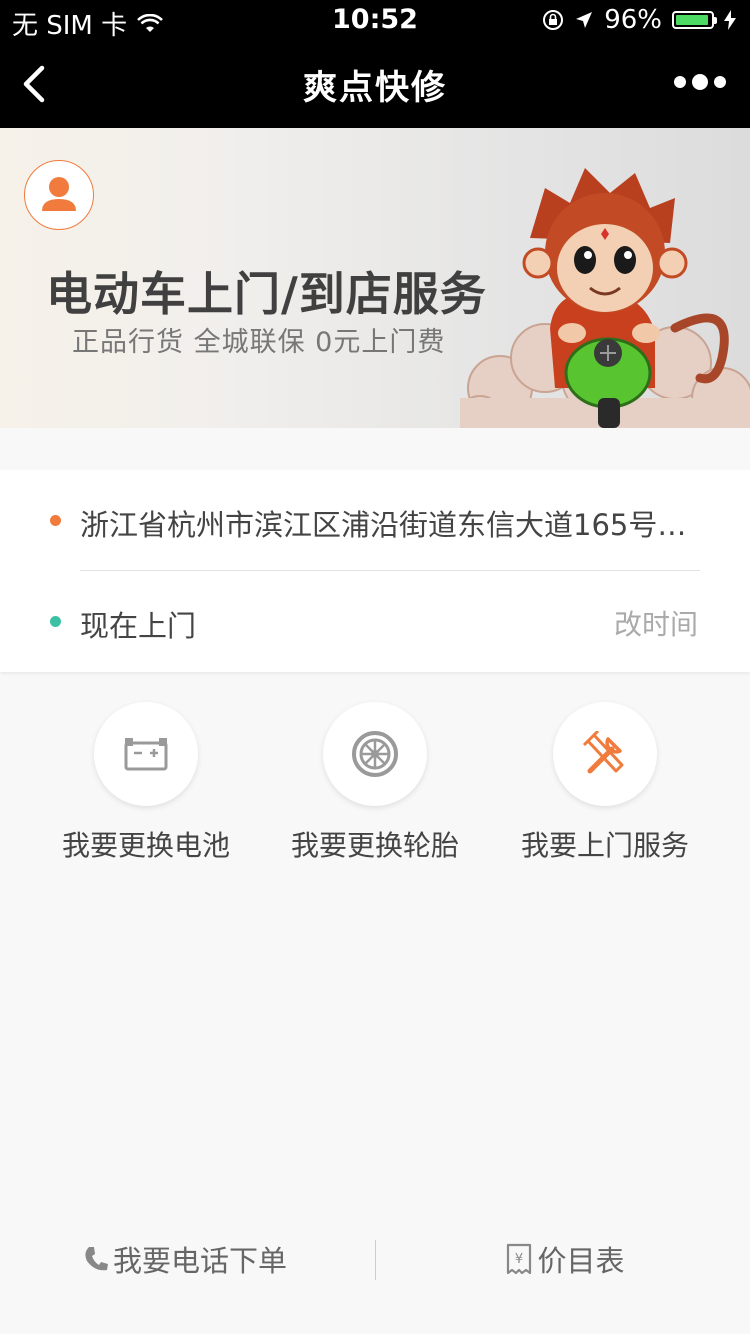 The image size is (750, 1334). I want to click on battery-service-circle, so click(146, 754).